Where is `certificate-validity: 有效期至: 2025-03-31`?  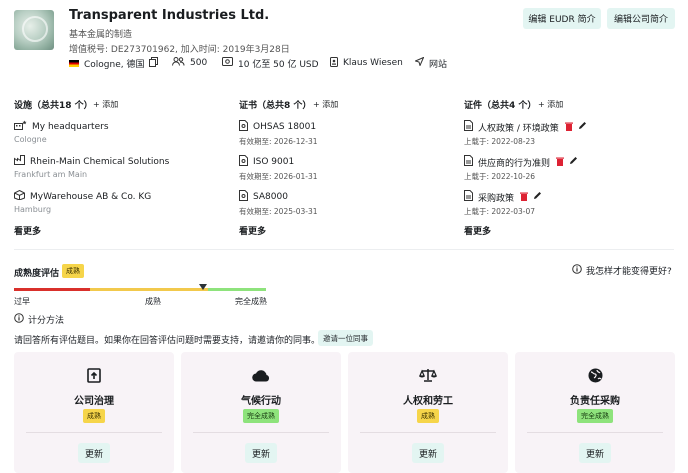 certificate-validity: 有效期至: 2025-03-31 is located at coordinates (278, 211).